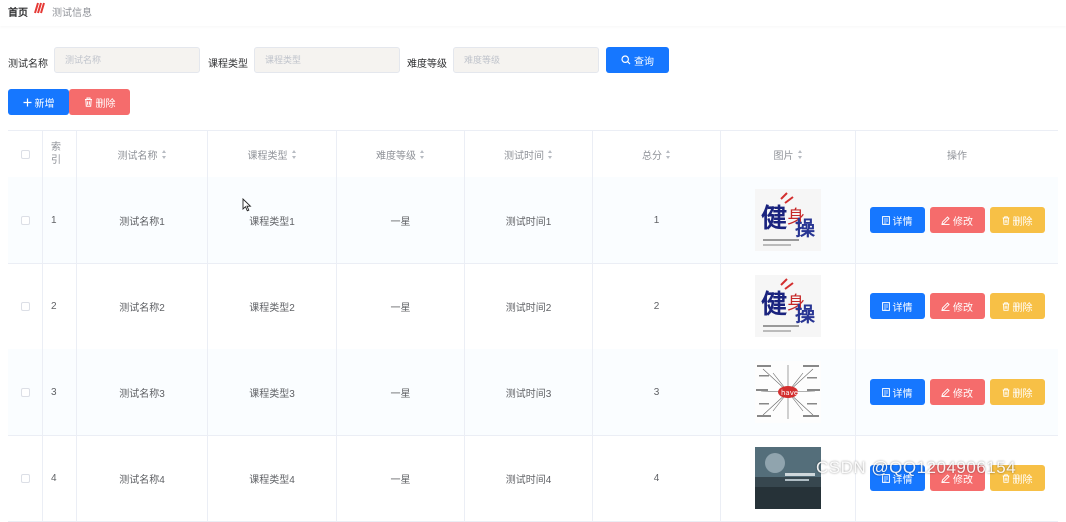 Image resolution: width=1066 pixels, height=522 pixels. What do you see at coordinates (54, 478) in the screenshot?
I see `row-index-text: 4` at bounding box center [54, 478].